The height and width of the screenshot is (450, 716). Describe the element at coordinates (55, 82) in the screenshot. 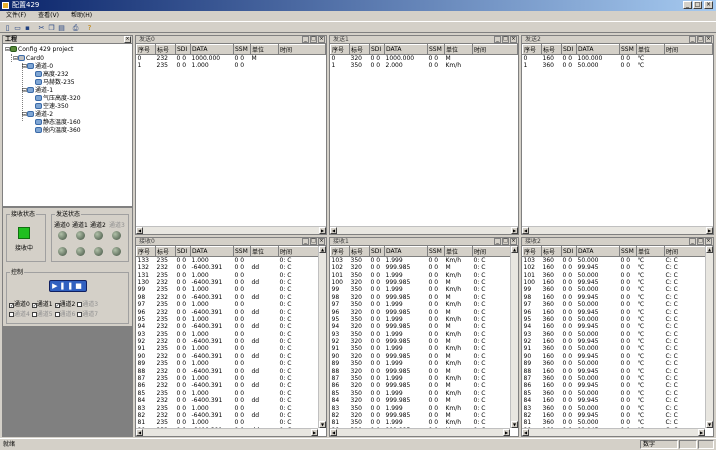

I see `tree-item-mach: 马赫数-235` at that location.